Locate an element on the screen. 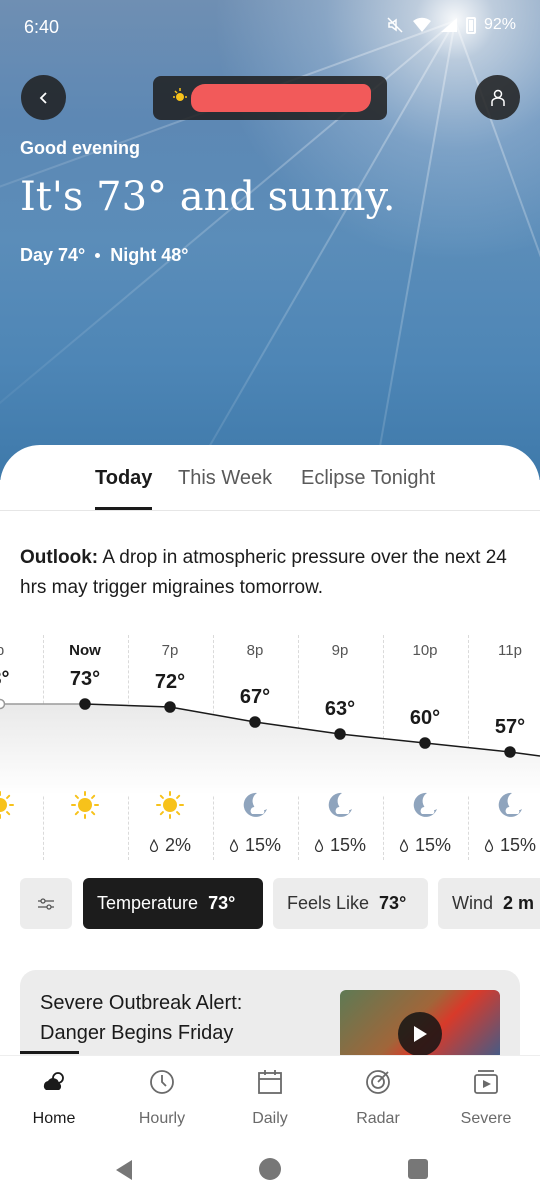 The width and height of the screenshot is (540, 1200). tab-bar: Today This Week Eclipse Tonight is located at coordinates (270, 478).